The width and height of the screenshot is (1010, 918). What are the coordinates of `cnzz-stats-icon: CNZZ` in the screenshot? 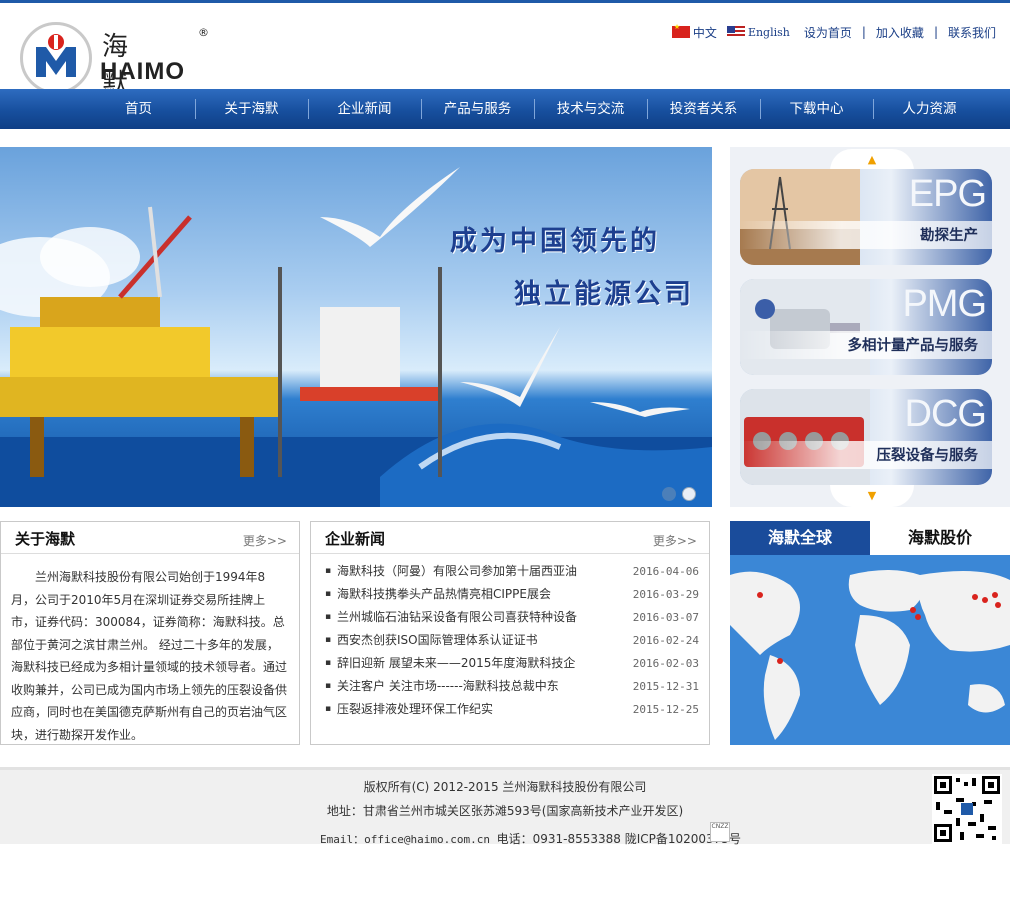 It's located at (720, 832).